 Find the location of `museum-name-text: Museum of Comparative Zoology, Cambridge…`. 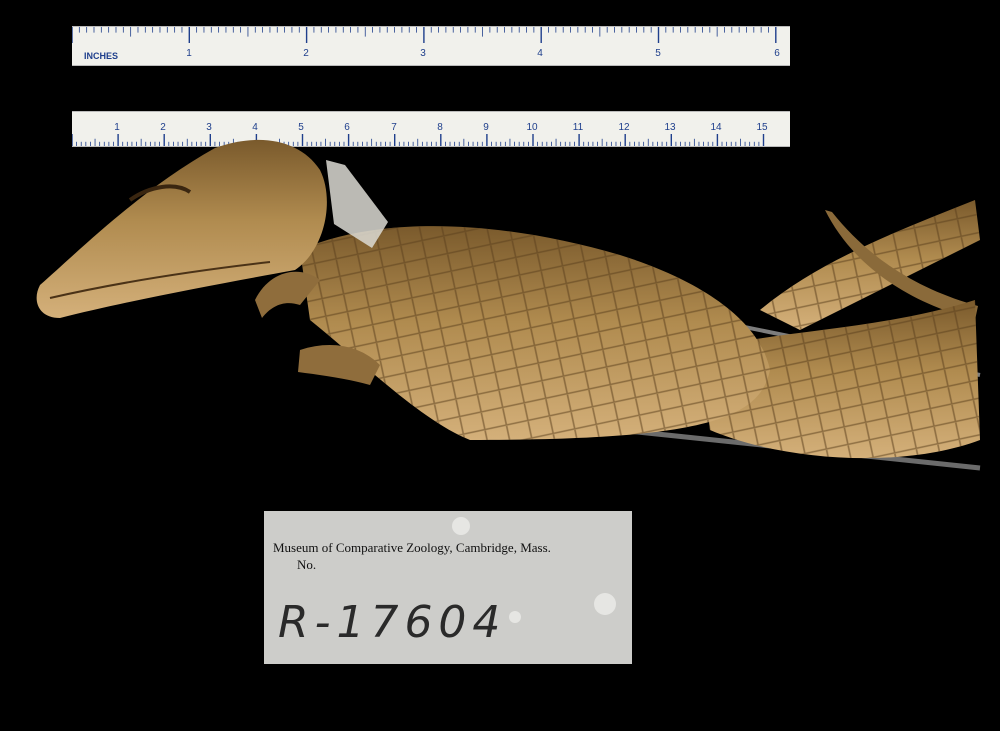

museum-name-text: Museum of Comparative Zoology, Cambridge… is located at coordinates (412, 547).